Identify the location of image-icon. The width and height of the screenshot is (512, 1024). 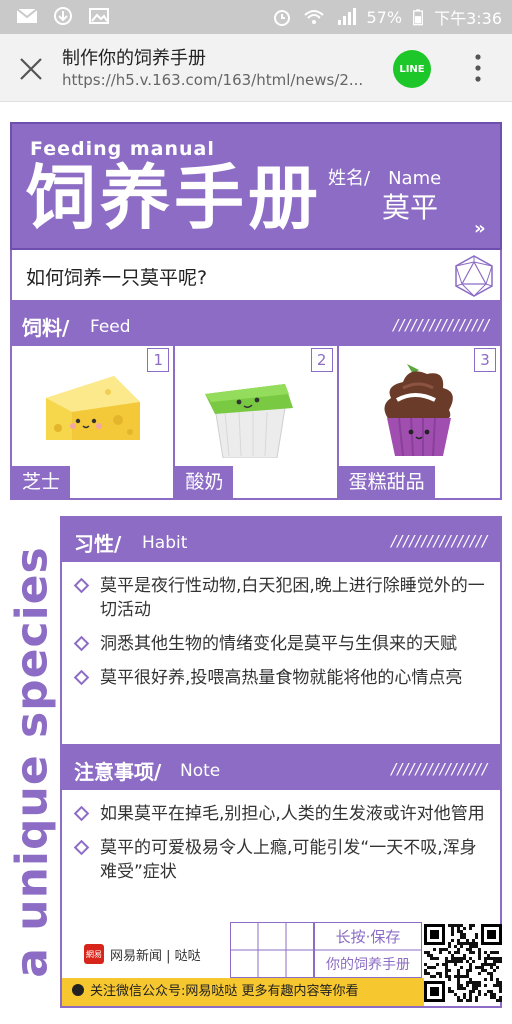
(99, 16).